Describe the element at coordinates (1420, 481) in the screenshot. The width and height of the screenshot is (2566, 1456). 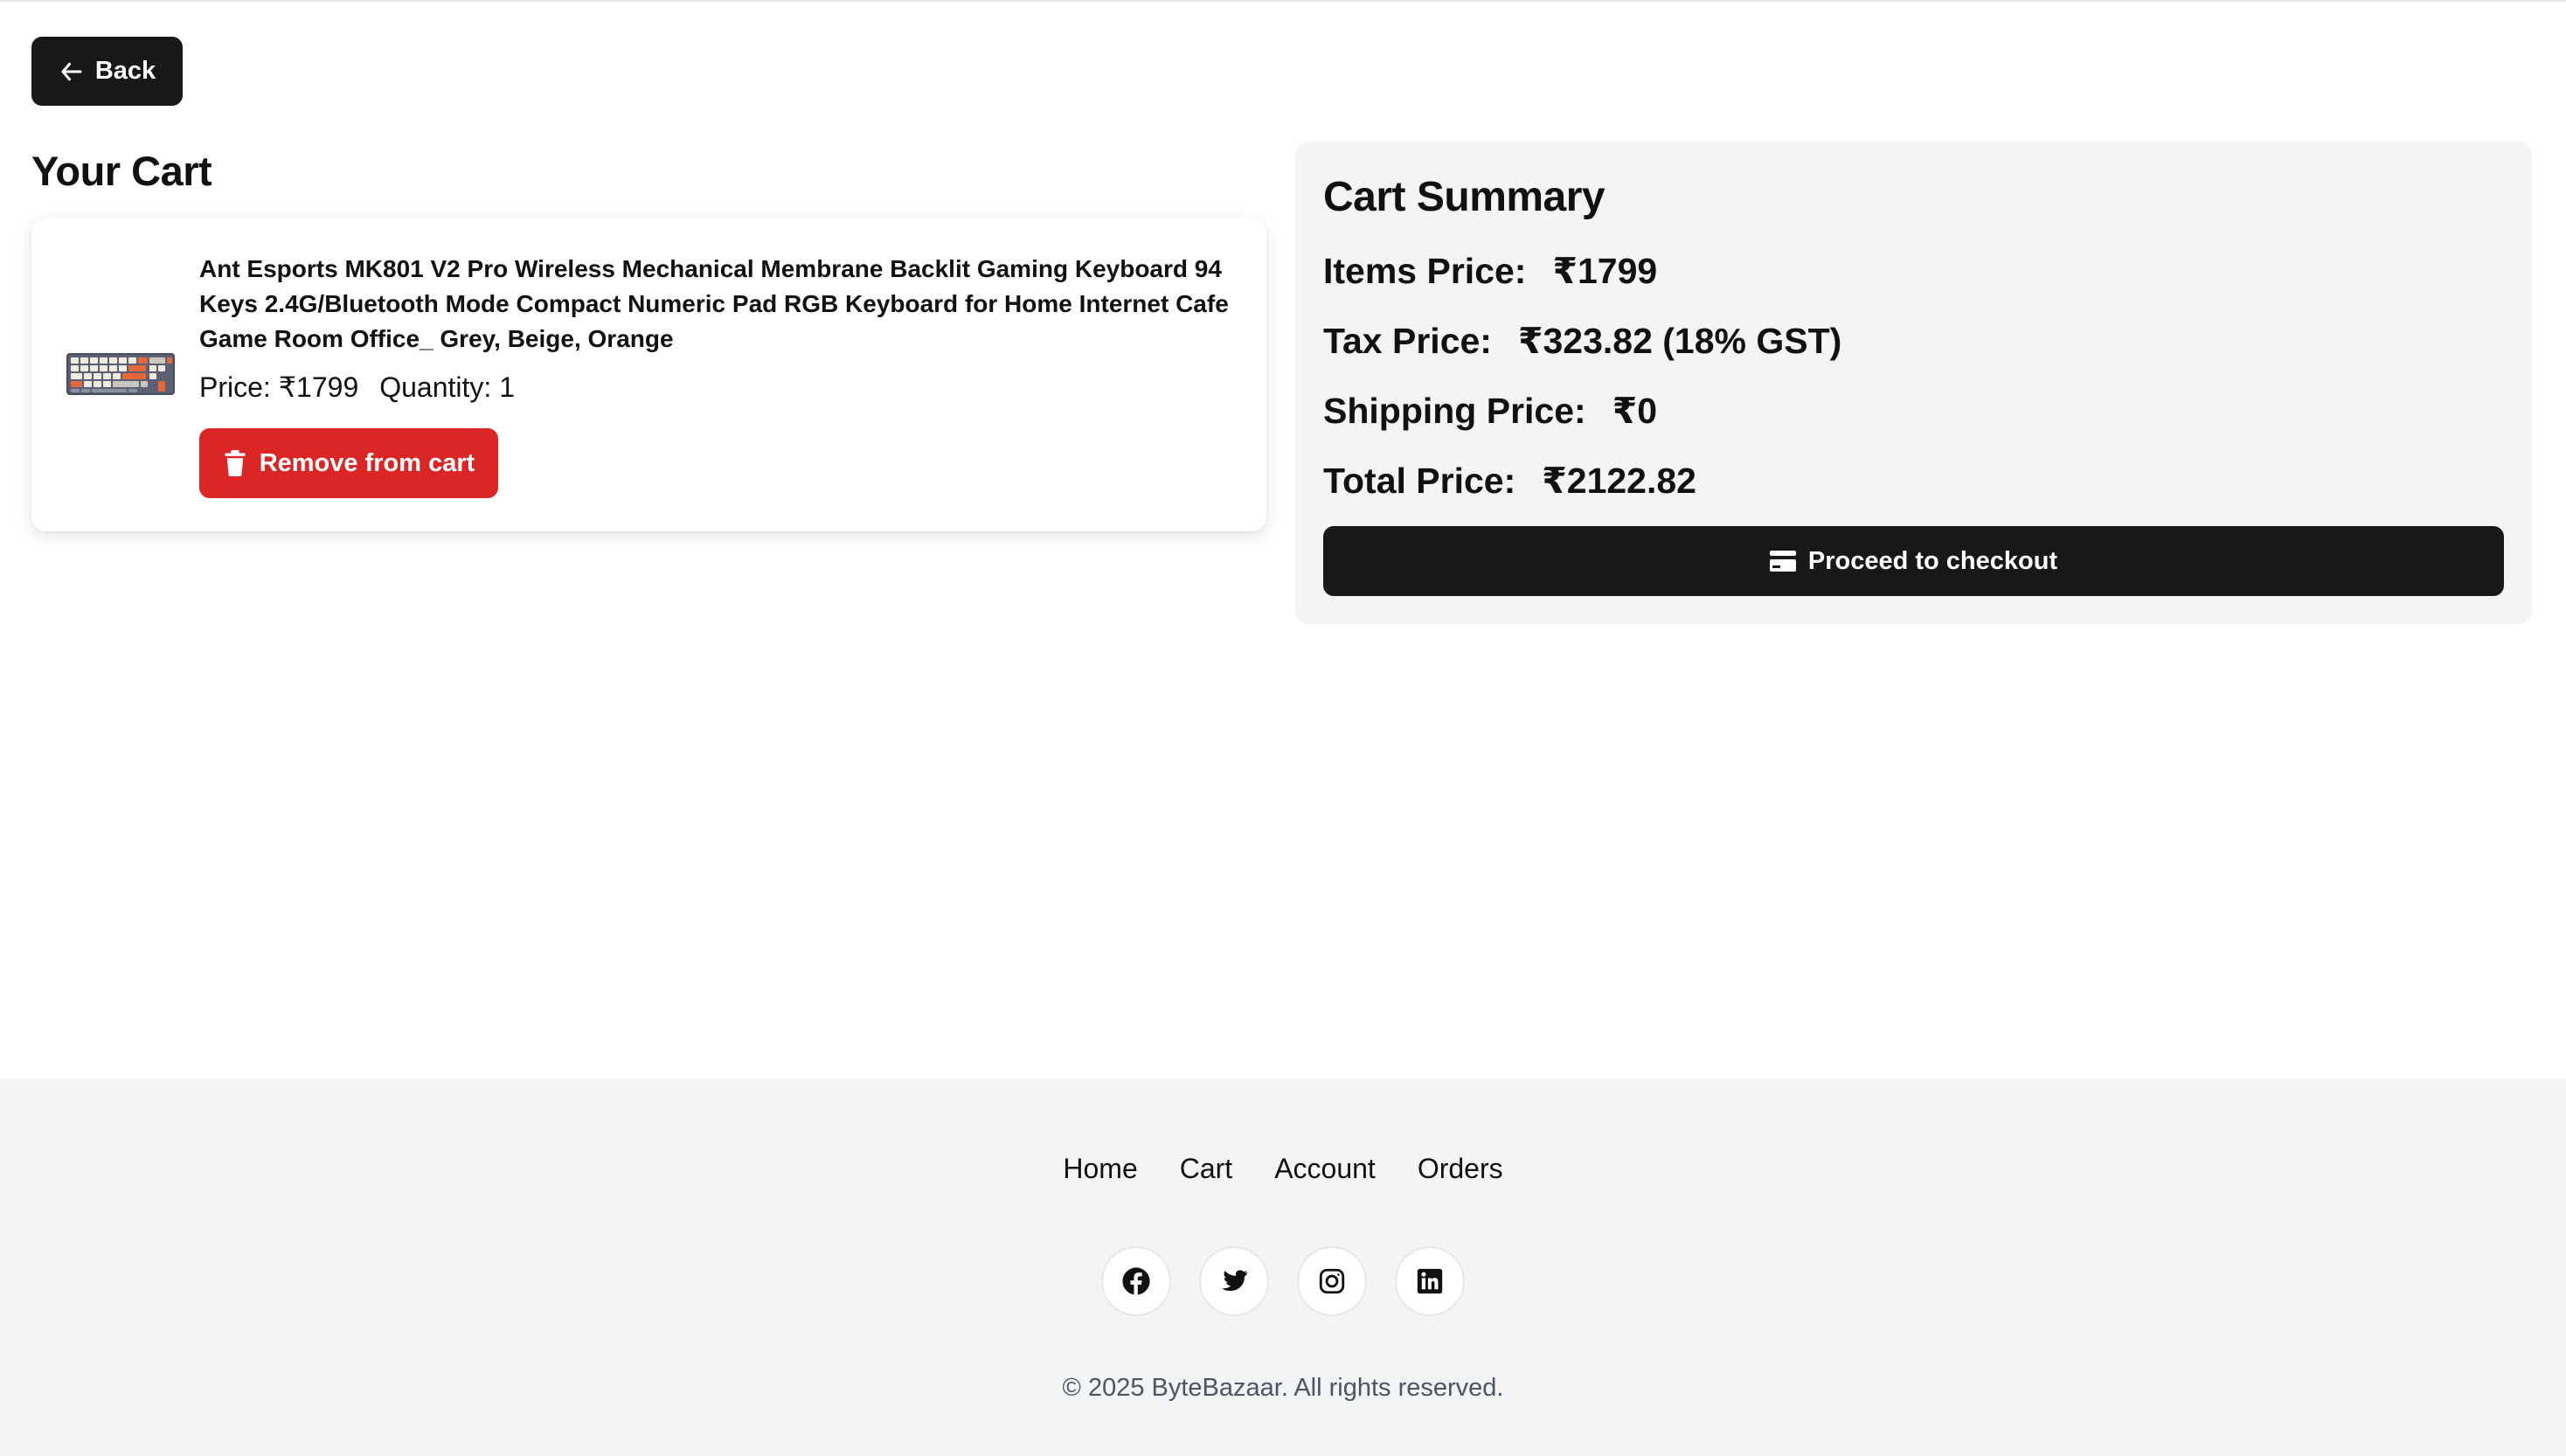
I see `total-price-label: Total Price:` at that location.